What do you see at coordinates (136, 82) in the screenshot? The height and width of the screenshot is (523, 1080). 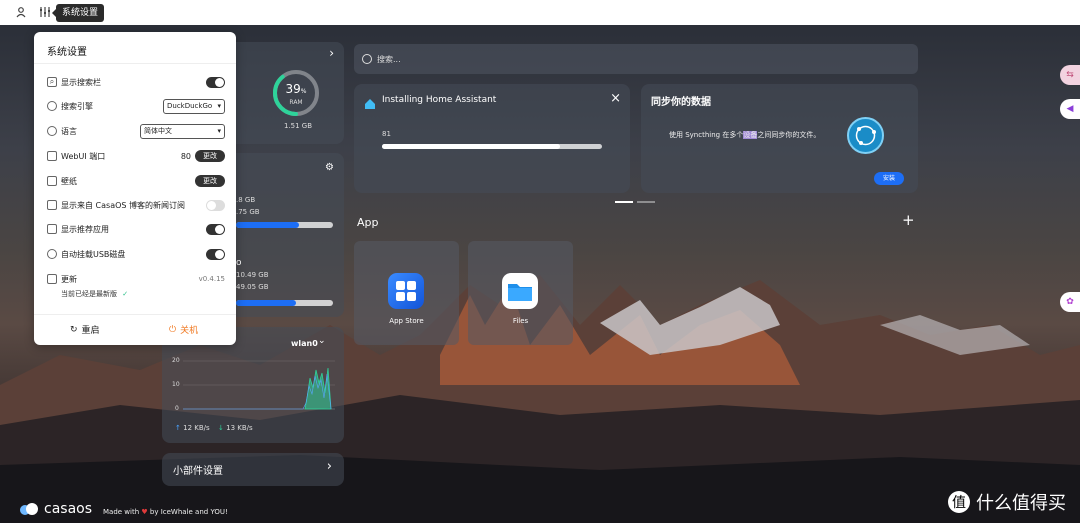 I see `row-show-search: ⌕ 显示搜索栏` at bounding box center [136, 82].